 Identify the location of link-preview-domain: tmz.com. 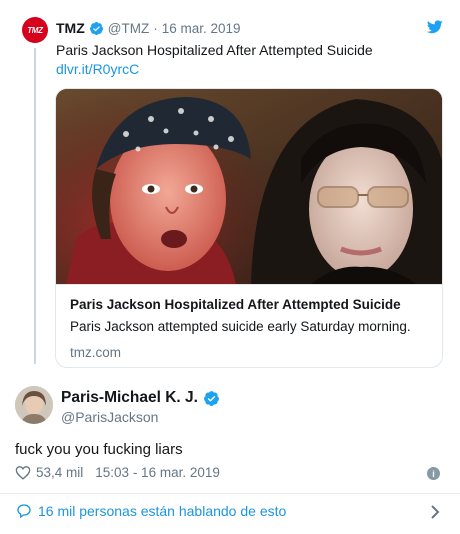
(96, 352).